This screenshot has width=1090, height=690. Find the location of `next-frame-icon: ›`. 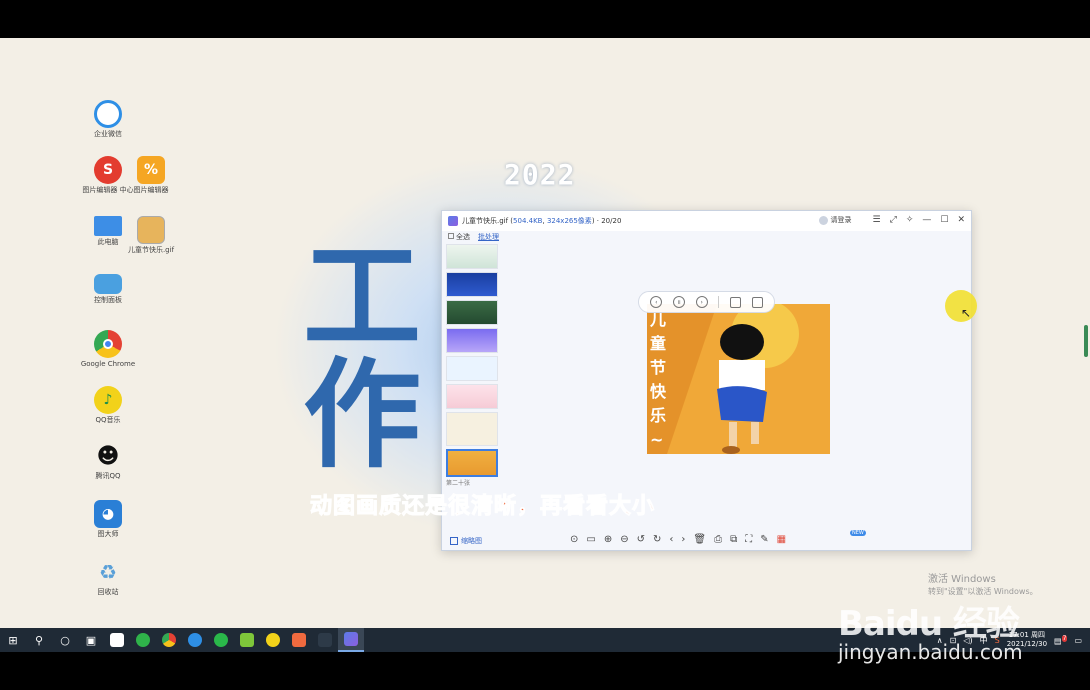

next-frame-icon: › is located at coordinates (701, 302).